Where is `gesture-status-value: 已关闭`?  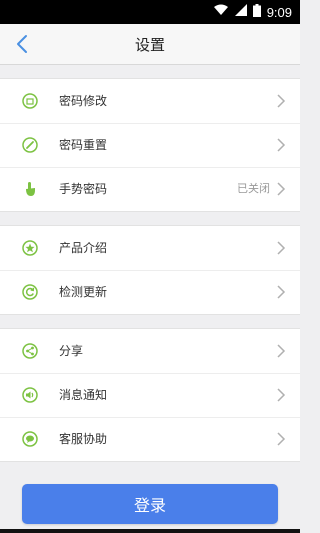 gesture-status-value: 已关闭 is located at coordinates (253, 188).